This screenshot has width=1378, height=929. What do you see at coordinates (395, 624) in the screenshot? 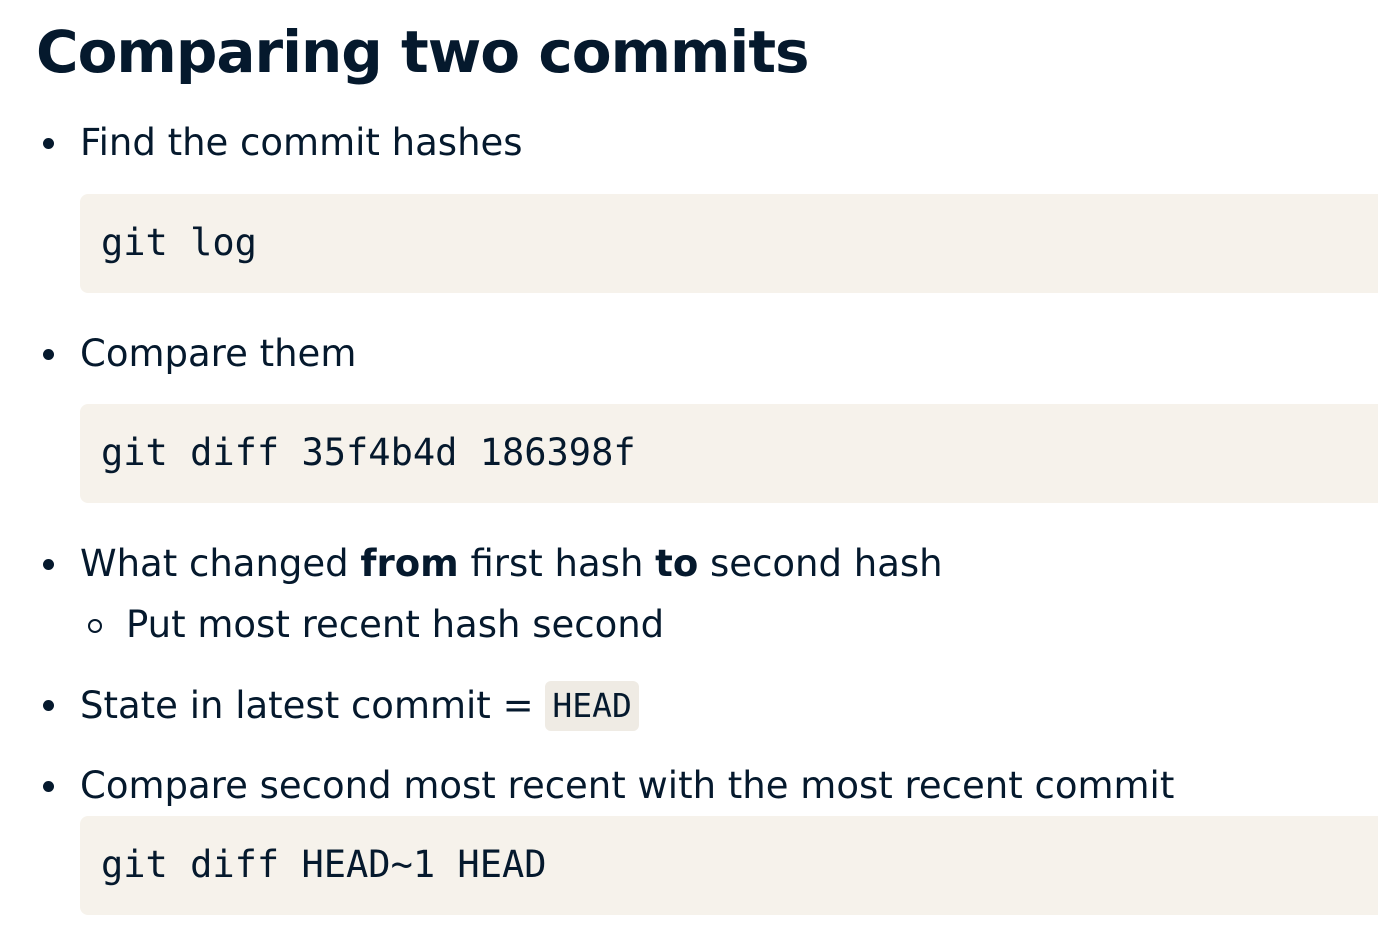
I see `sub-item-most-recent-second: Put most recent hash second` at bounding box center [395, 624].